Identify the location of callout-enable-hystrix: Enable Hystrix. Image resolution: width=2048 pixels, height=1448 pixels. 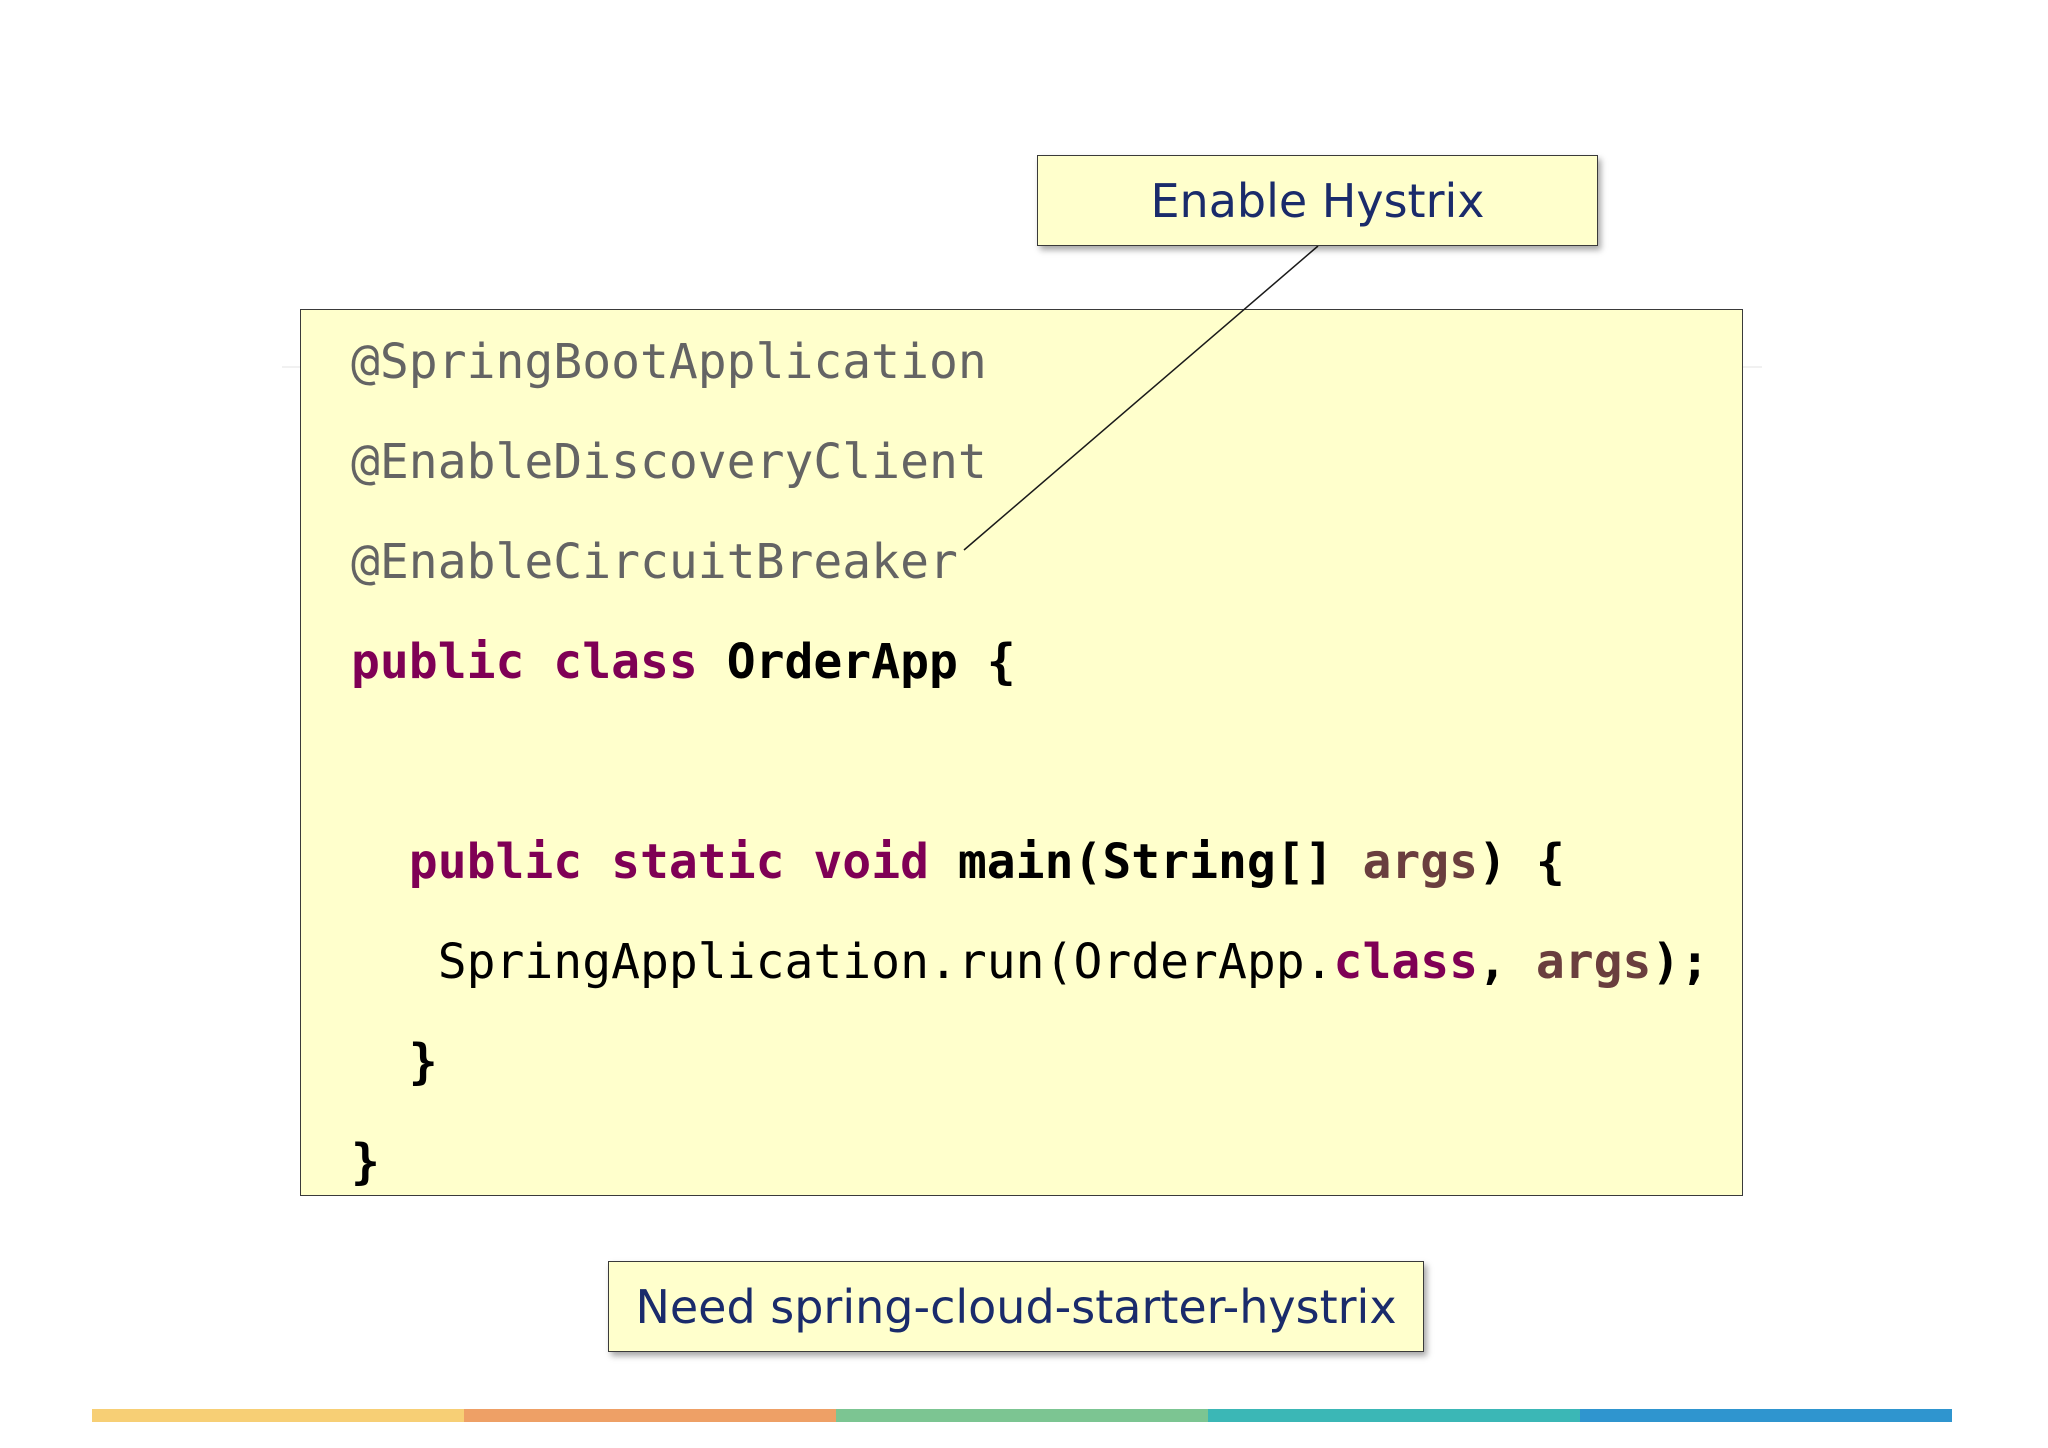
(1317, 200).